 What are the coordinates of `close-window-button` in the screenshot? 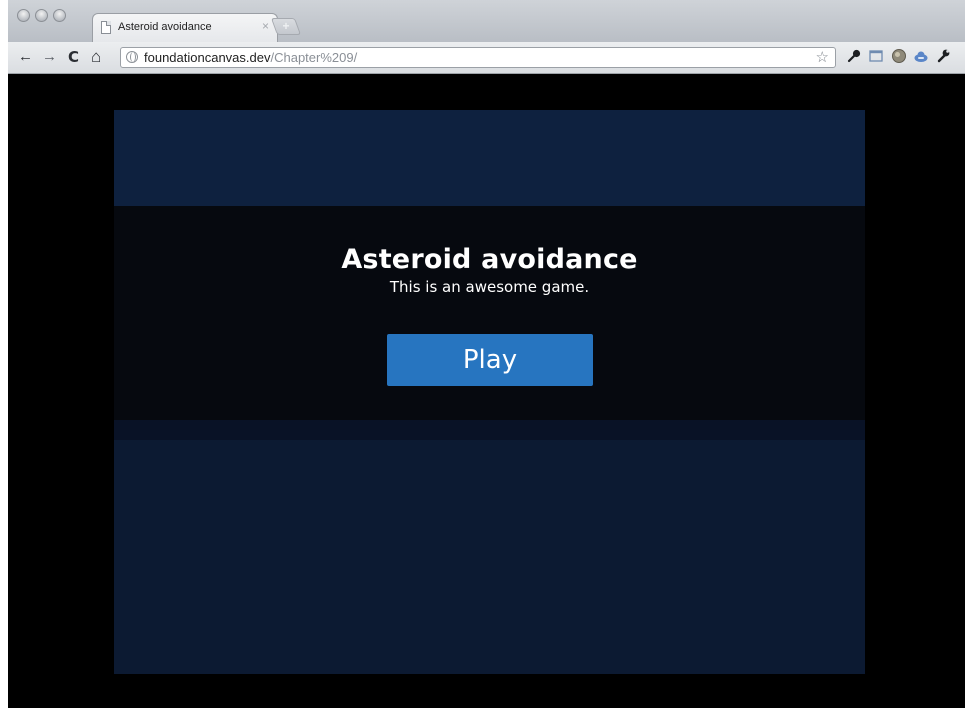 It's located at (23, 15).